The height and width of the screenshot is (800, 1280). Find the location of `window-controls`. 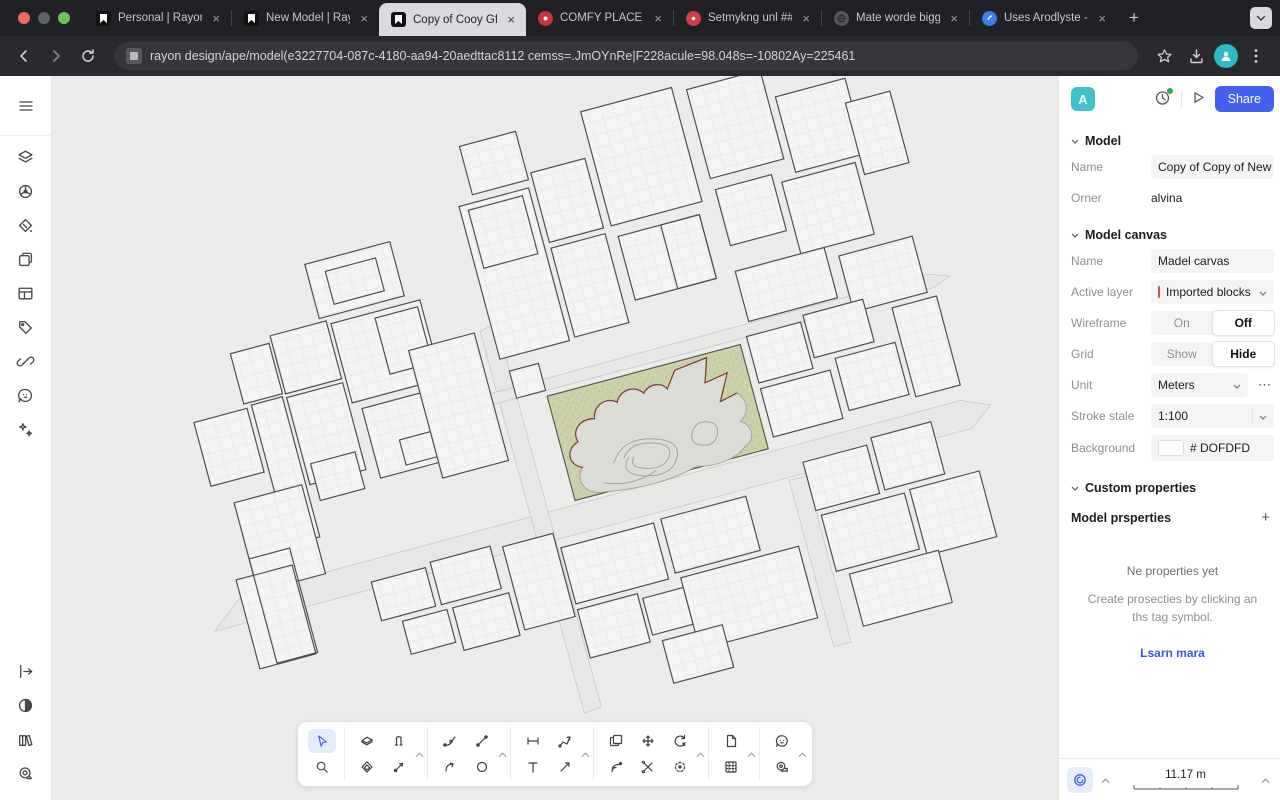

window-controls is located at coordinates (42, 18).